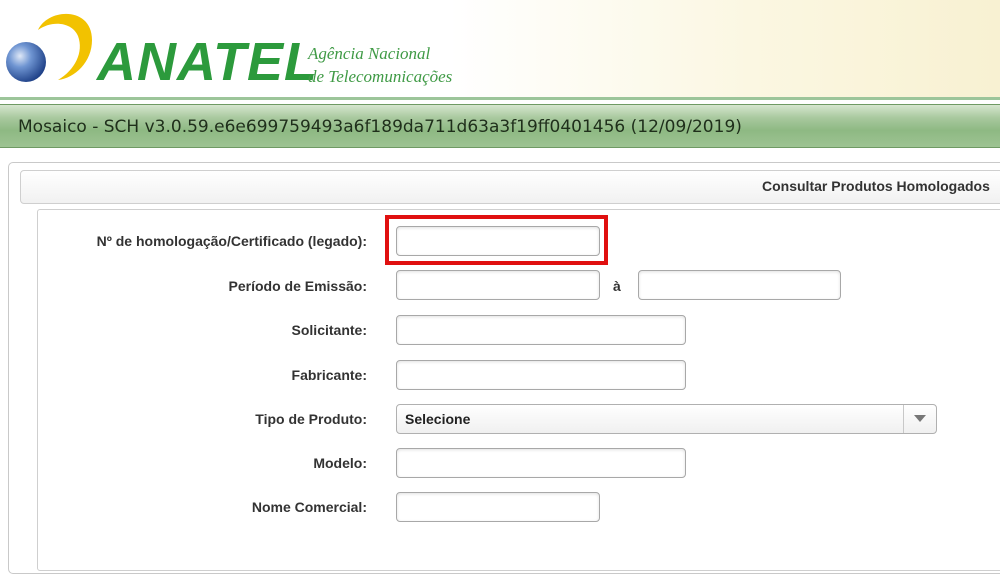 The image size is (1000, 574). I want to click on periodo-end-input, so click(739, 285).